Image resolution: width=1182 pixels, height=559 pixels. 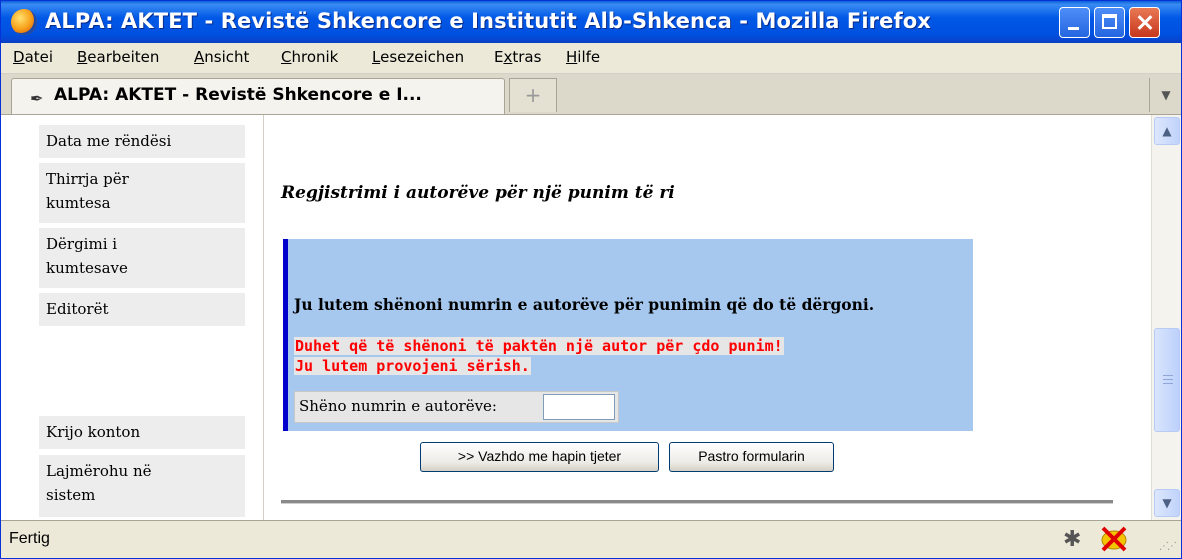 I want to click on error-message-retry: Ju lutem provojeni sërish., so click(x=412, y=366).